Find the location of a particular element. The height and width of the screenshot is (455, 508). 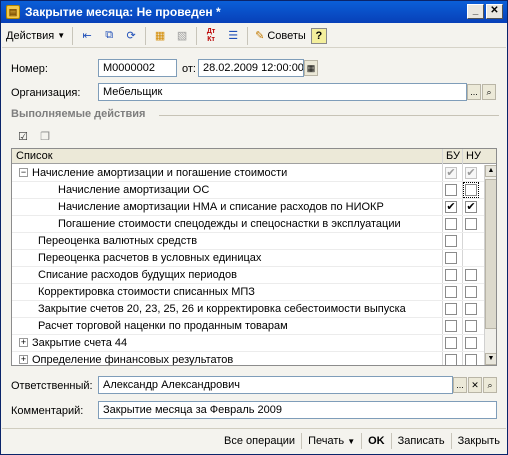

tips-button: ✎ Советы is located at coordinates (280, 36).